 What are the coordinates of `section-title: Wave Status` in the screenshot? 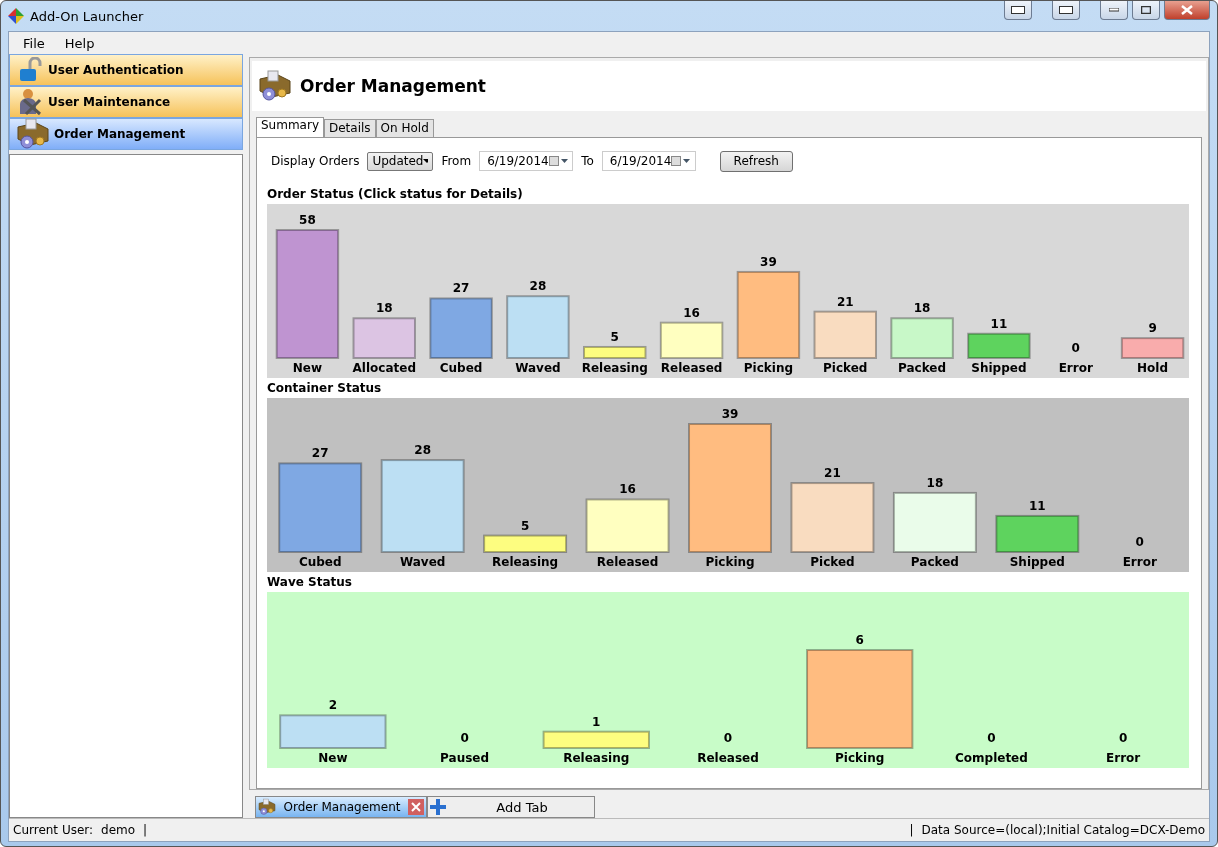 It's located at (310, 582).